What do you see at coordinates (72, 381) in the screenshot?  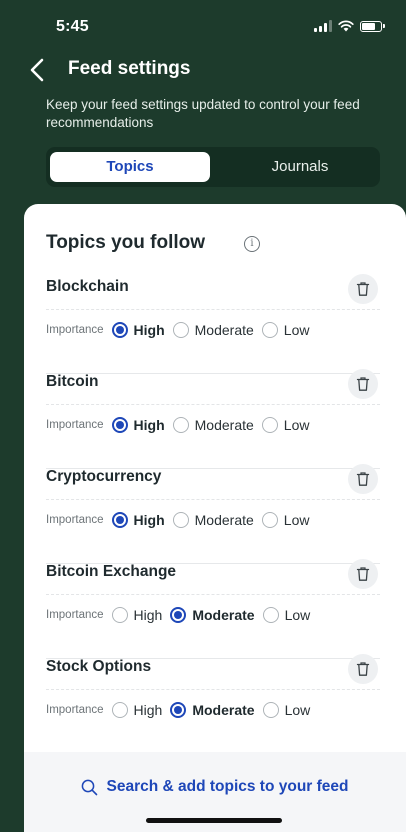 I see `topic-name: Bitcoin` at bounding box center [72, 381].